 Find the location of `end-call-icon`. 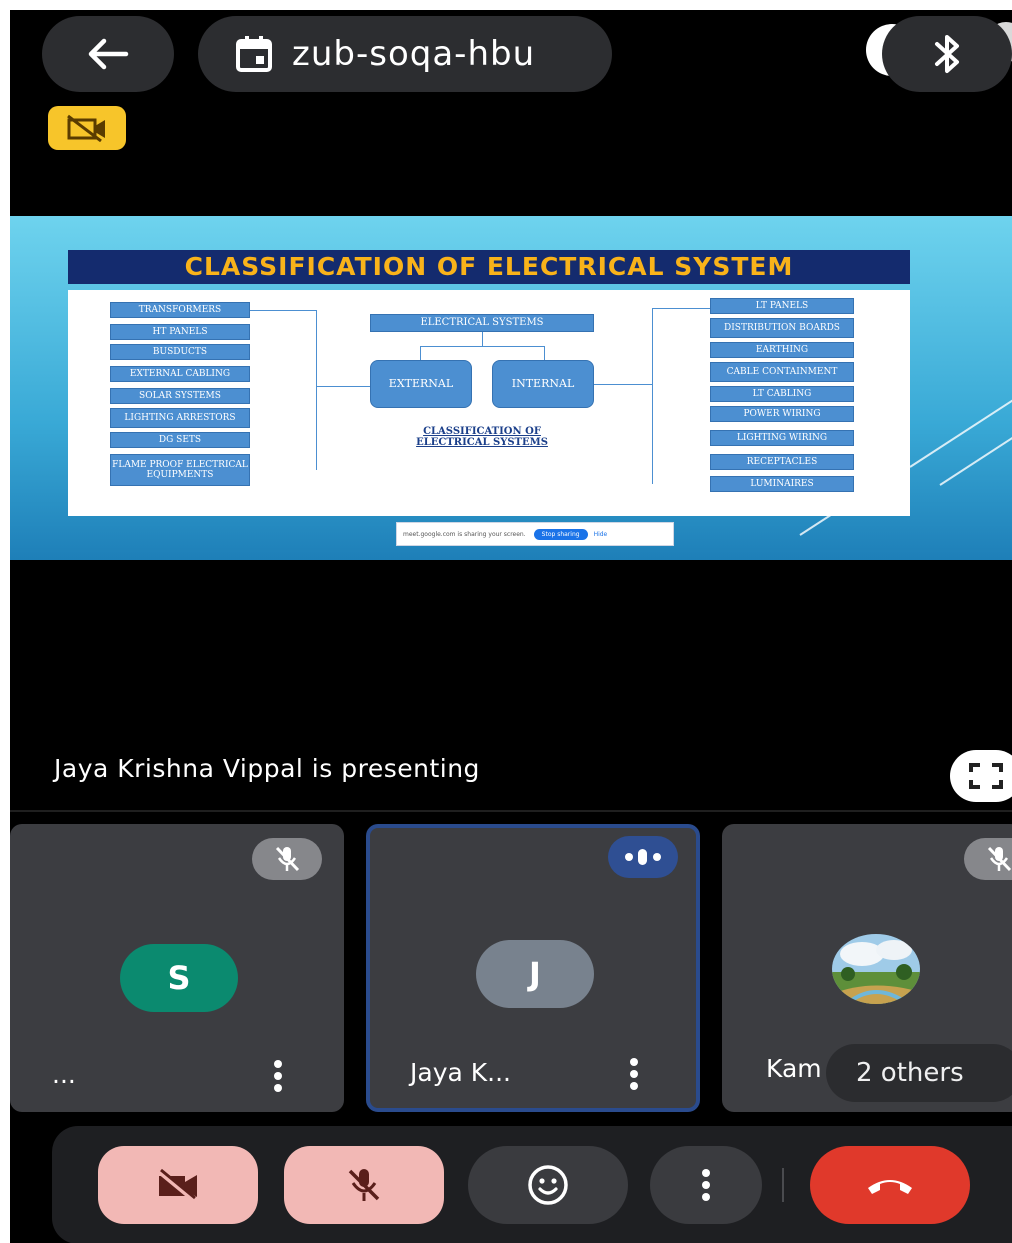

end-call-icon is located at coordinates (890, 1187).